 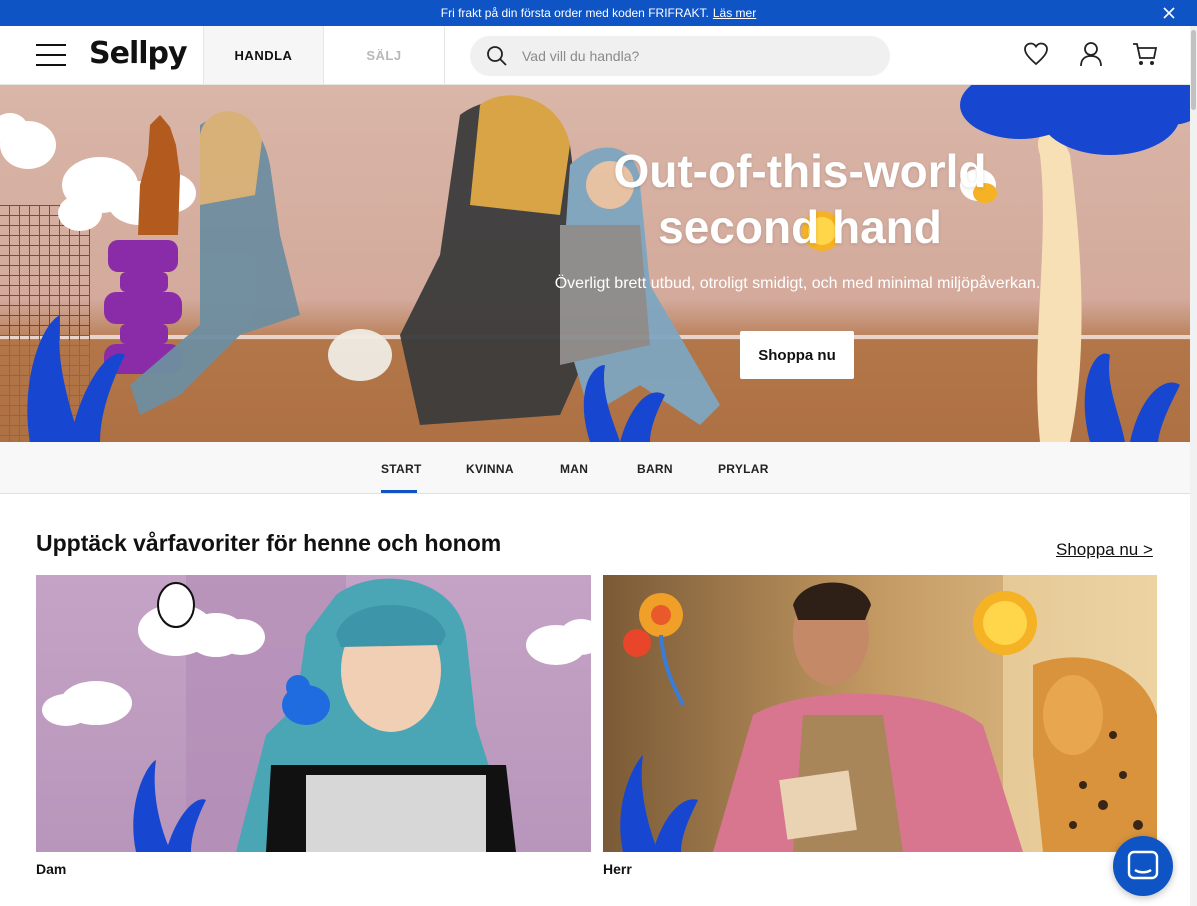 I want to click on card-dam-label: Dam, so click(x=51, y=869).